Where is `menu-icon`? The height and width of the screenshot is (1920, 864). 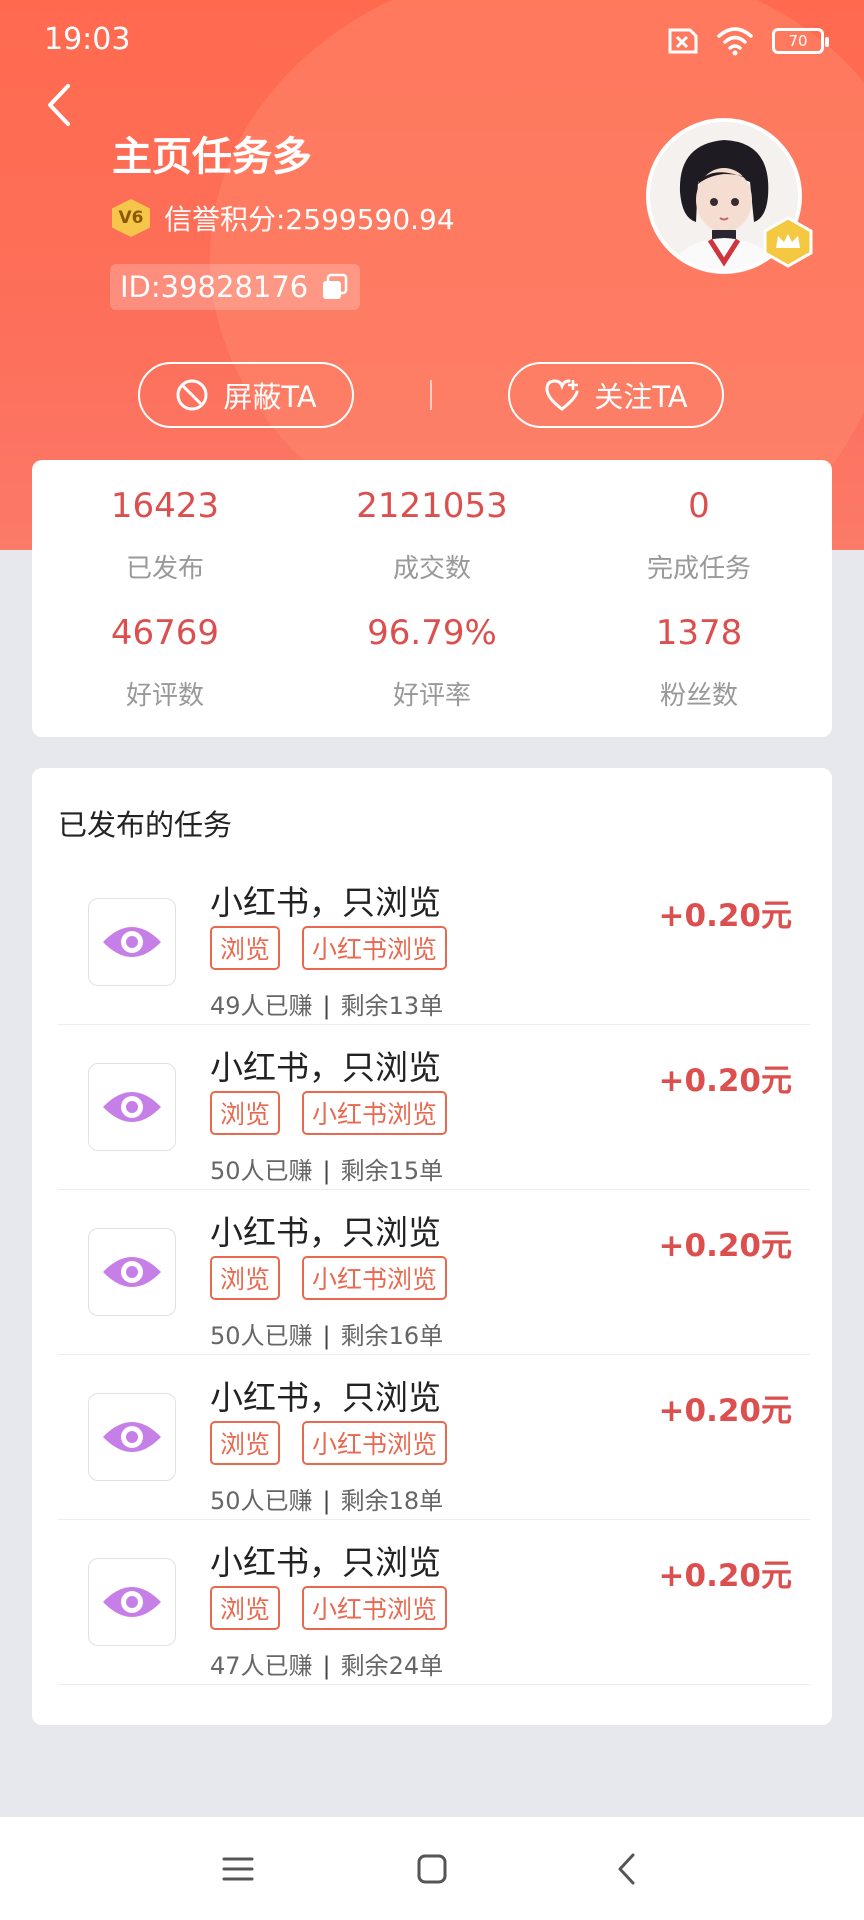
menu-icon is located at coordinates (238, 1869).